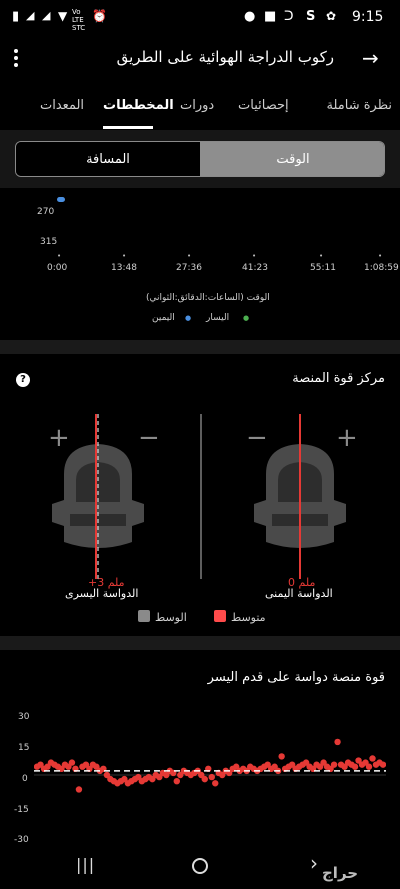 The height and width of the screenshot is (889, 400). What do you see at coordinates (128, 127) in the screenshot?
I see `tab-active-indicator` at bounding box center [128, 127].